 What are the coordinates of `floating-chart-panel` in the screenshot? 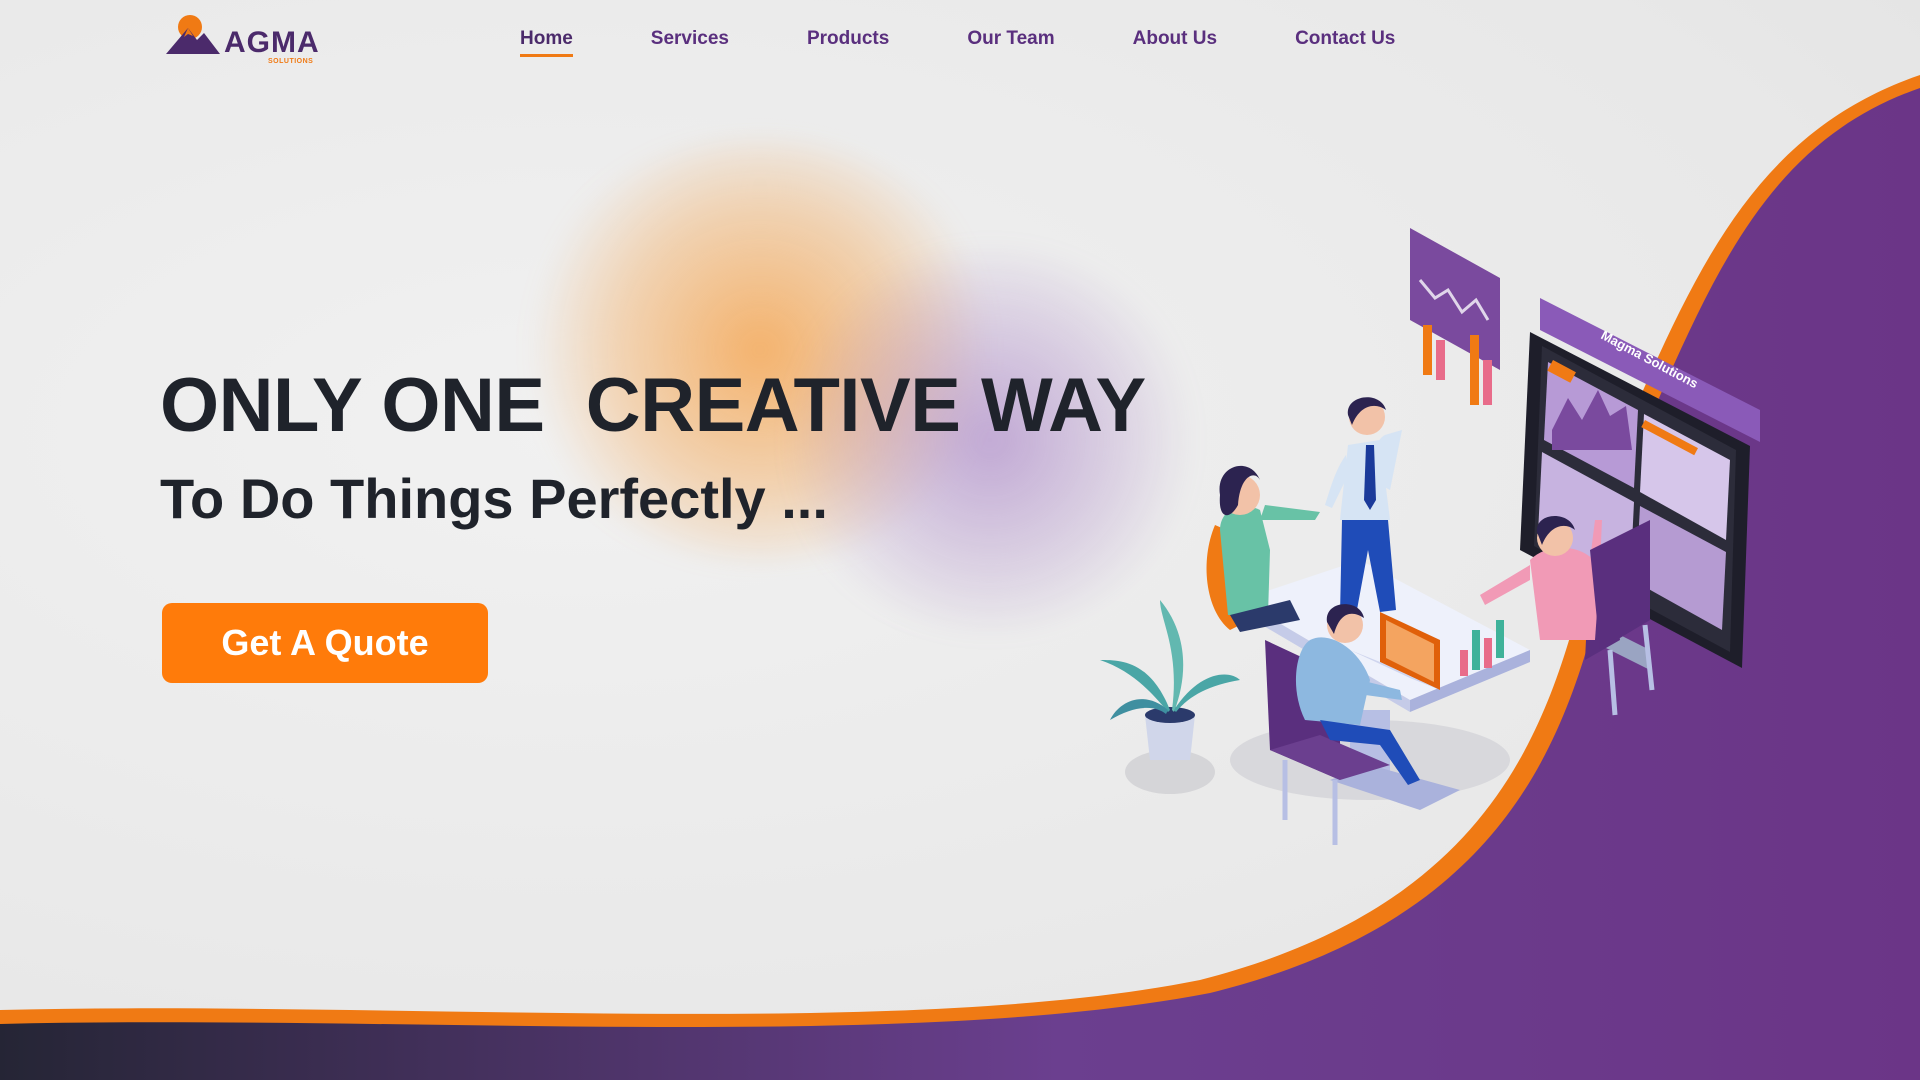 It's located at (1455, 316).